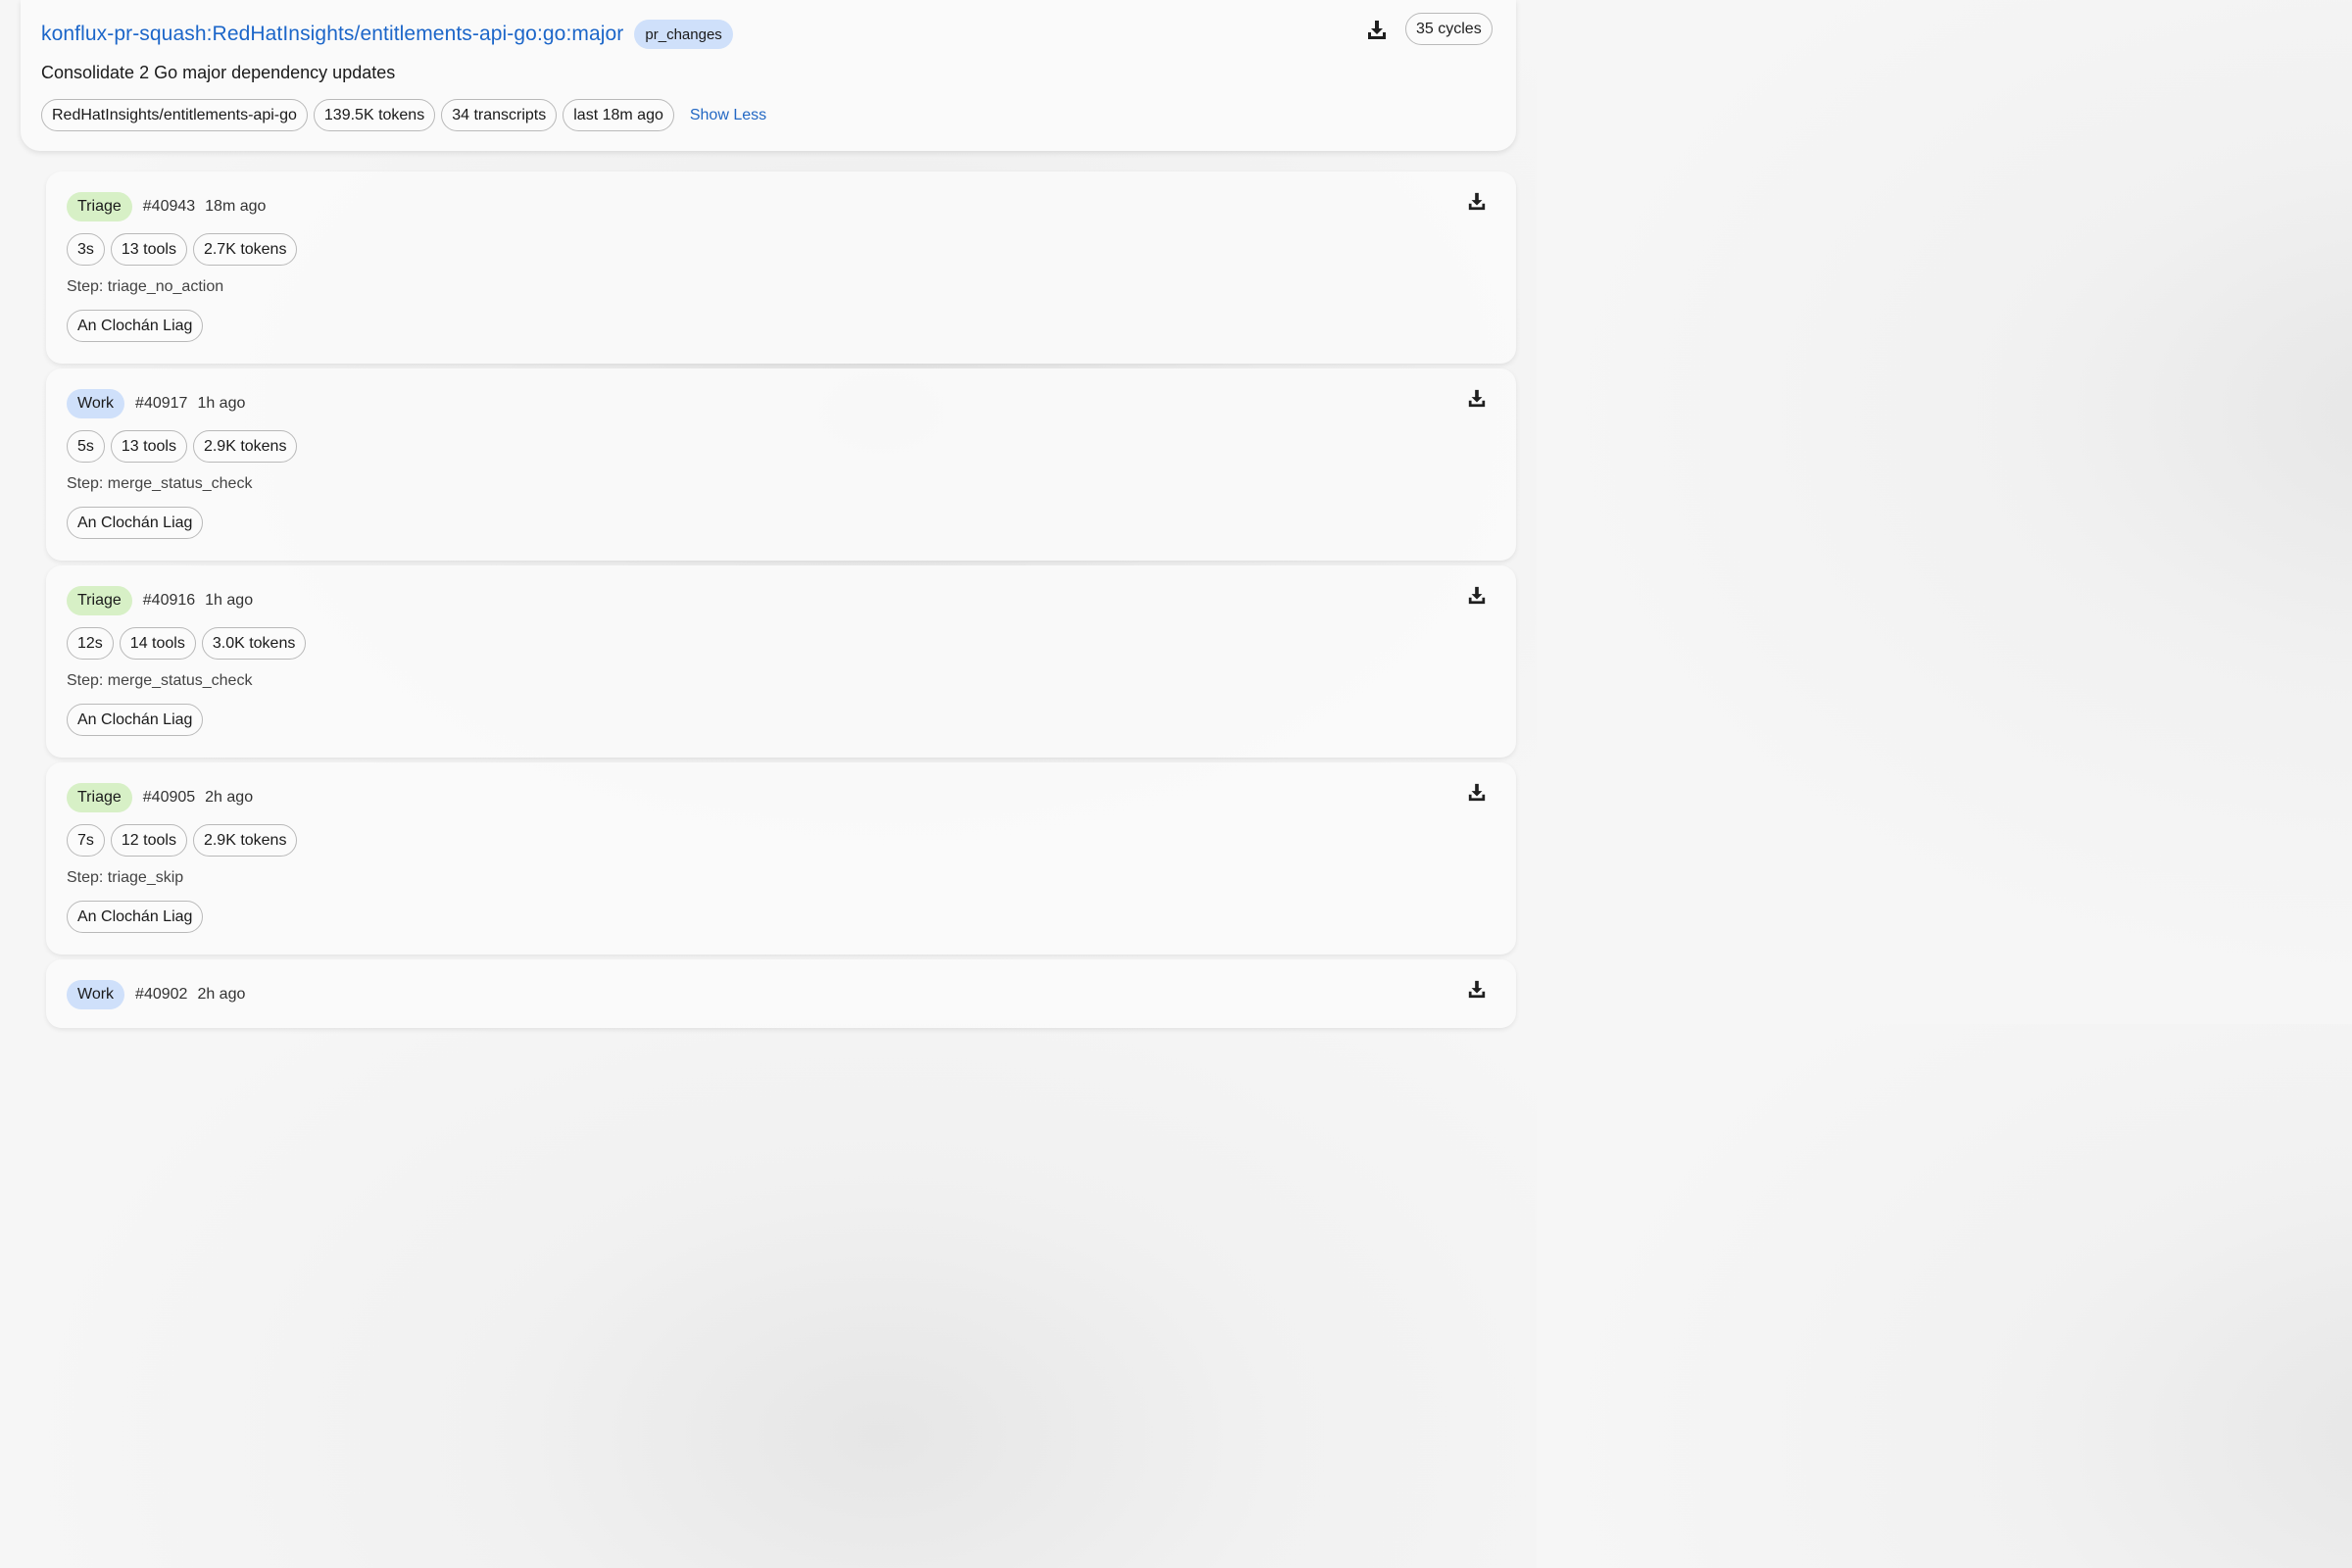 This screenshot has height=1568, width=2352. I want to click on last-activity-chip: last 18m ago, so click(618, 115).